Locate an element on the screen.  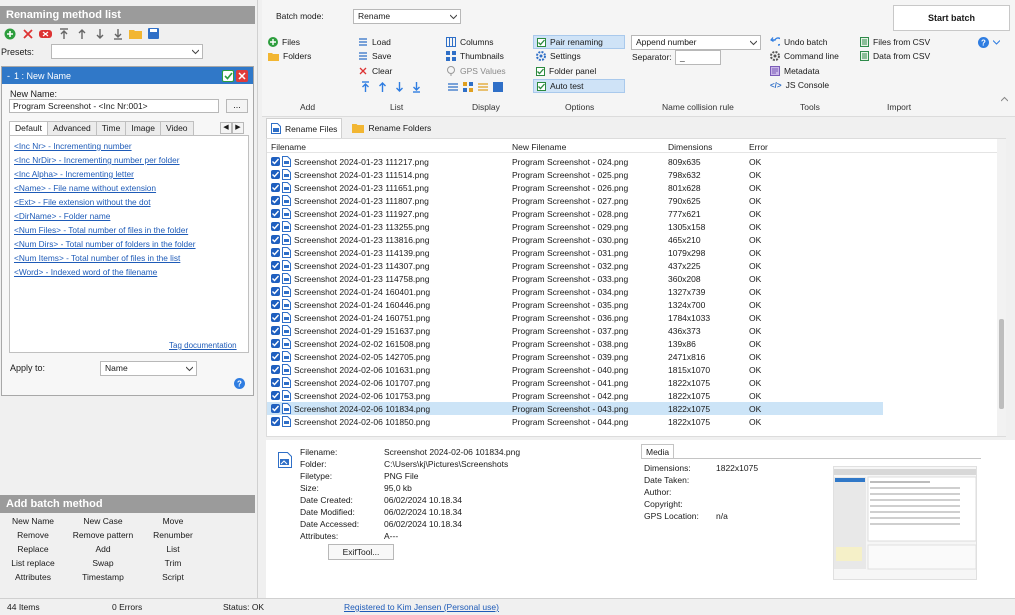
auto-test-toggle: Auto test is located at coordinates (579, 86).